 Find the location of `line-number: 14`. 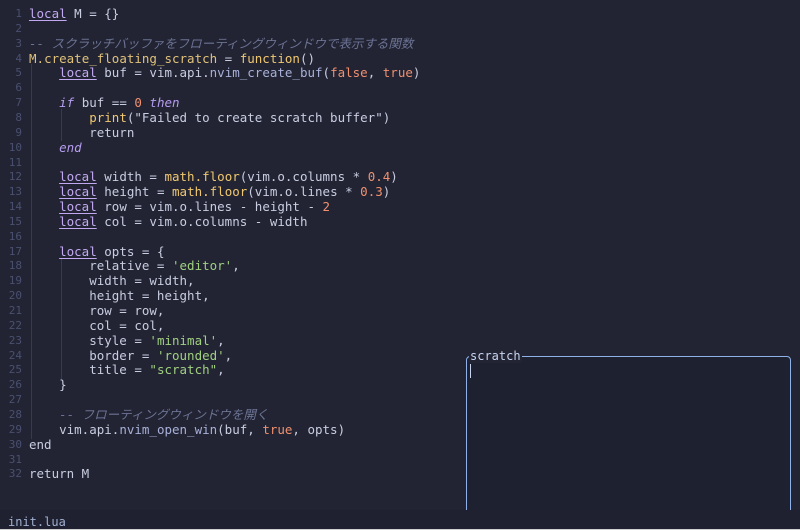

line-number: 14 is located at coordinates (15, 207).